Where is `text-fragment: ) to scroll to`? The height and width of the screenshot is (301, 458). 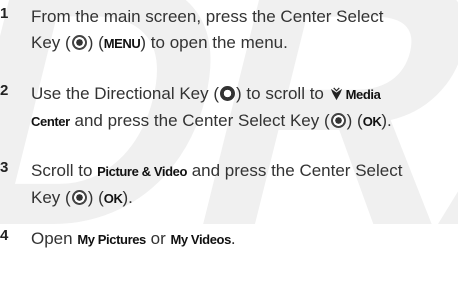
text-fragment: ) to scroll to is located at coordinates (282, 93).